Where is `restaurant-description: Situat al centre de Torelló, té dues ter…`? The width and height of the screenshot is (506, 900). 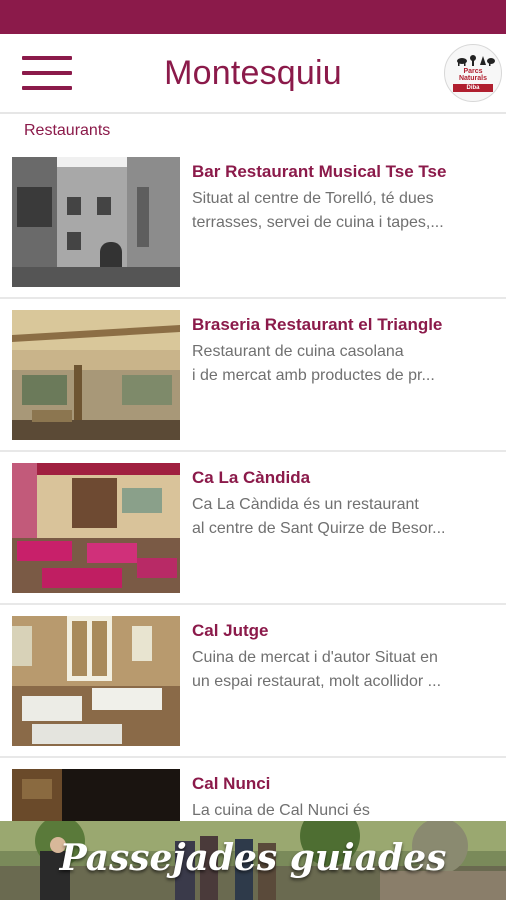
restaurant-description: Situat al centre de Torelló, té dues ter… is located at coordinates (343, 211).